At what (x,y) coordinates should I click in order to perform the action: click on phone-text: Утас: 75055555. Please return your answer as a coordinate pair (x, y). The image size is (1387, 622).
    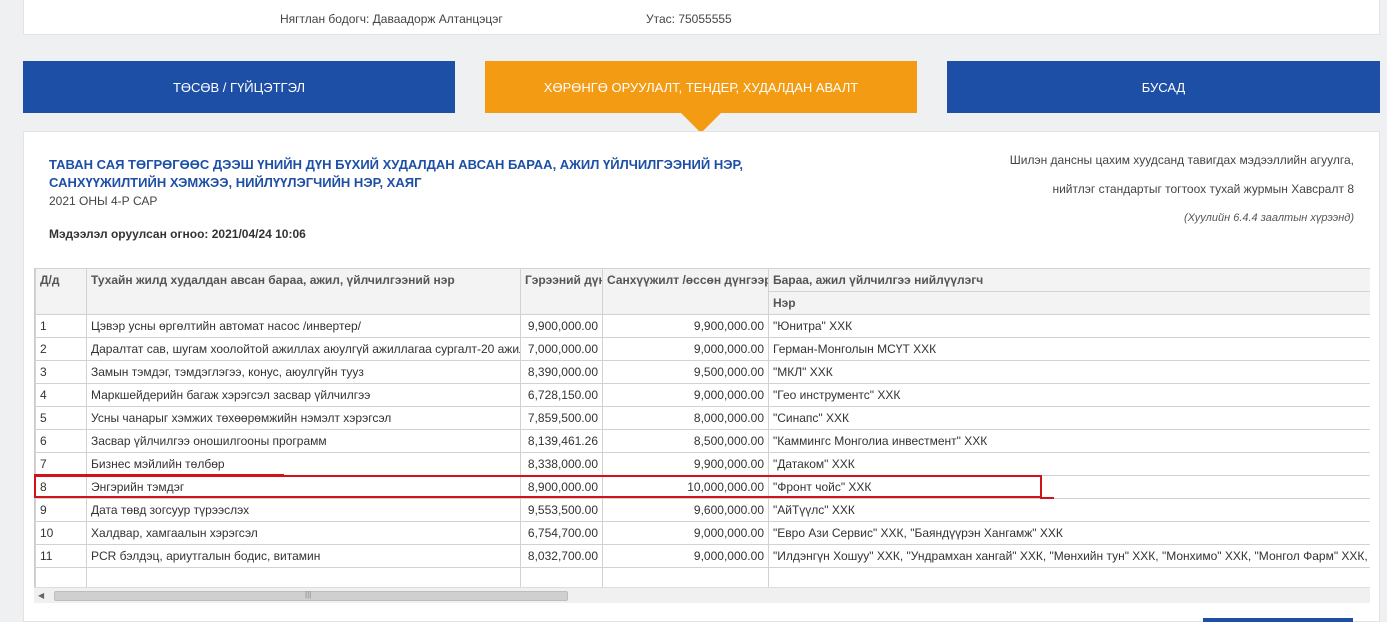
    Looking at the image, I should click on (689, 19).